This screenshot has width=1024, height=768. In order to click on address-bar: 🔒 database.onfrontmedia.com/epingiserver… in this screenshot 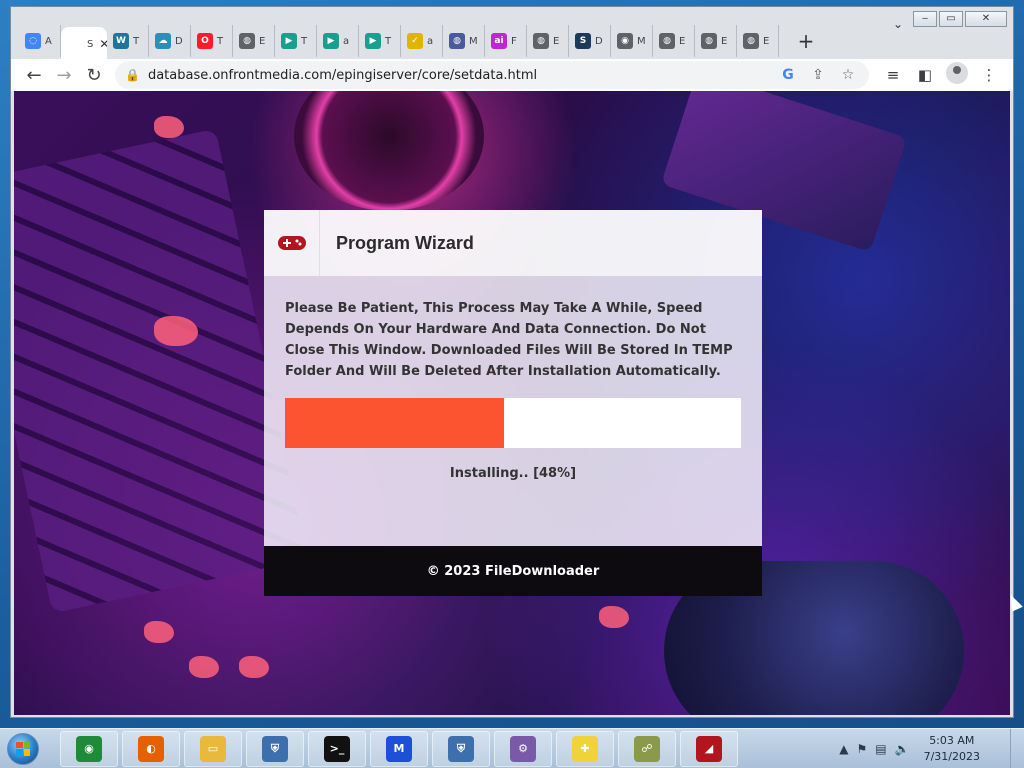, I will do `click(492, 75)`.